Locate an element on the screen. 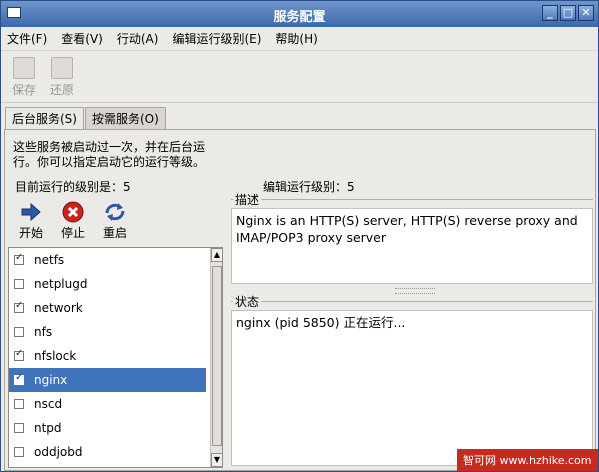 The width and height of the screenshot is (599, 472). restart-label: 重启 is located at coordinates (114, 233).